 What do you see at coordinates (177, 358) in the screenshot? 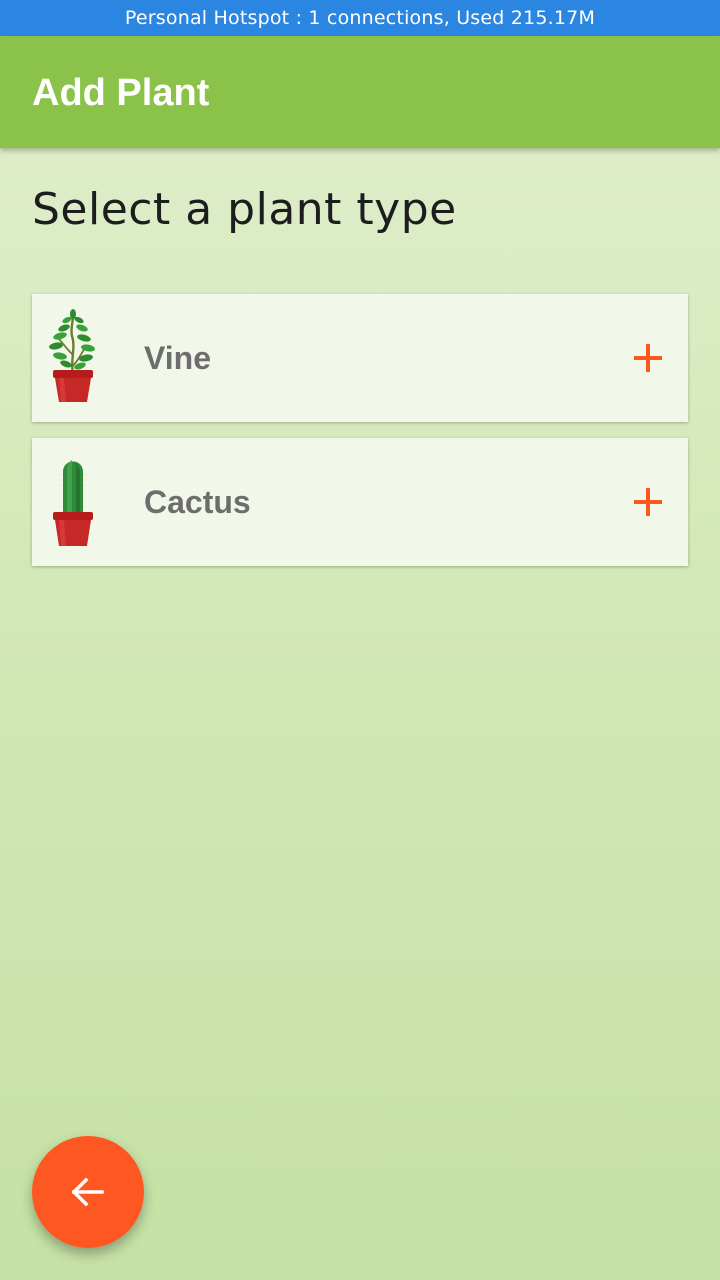
I see `plant-type-label: Vine` at bounding box center [177, 358].